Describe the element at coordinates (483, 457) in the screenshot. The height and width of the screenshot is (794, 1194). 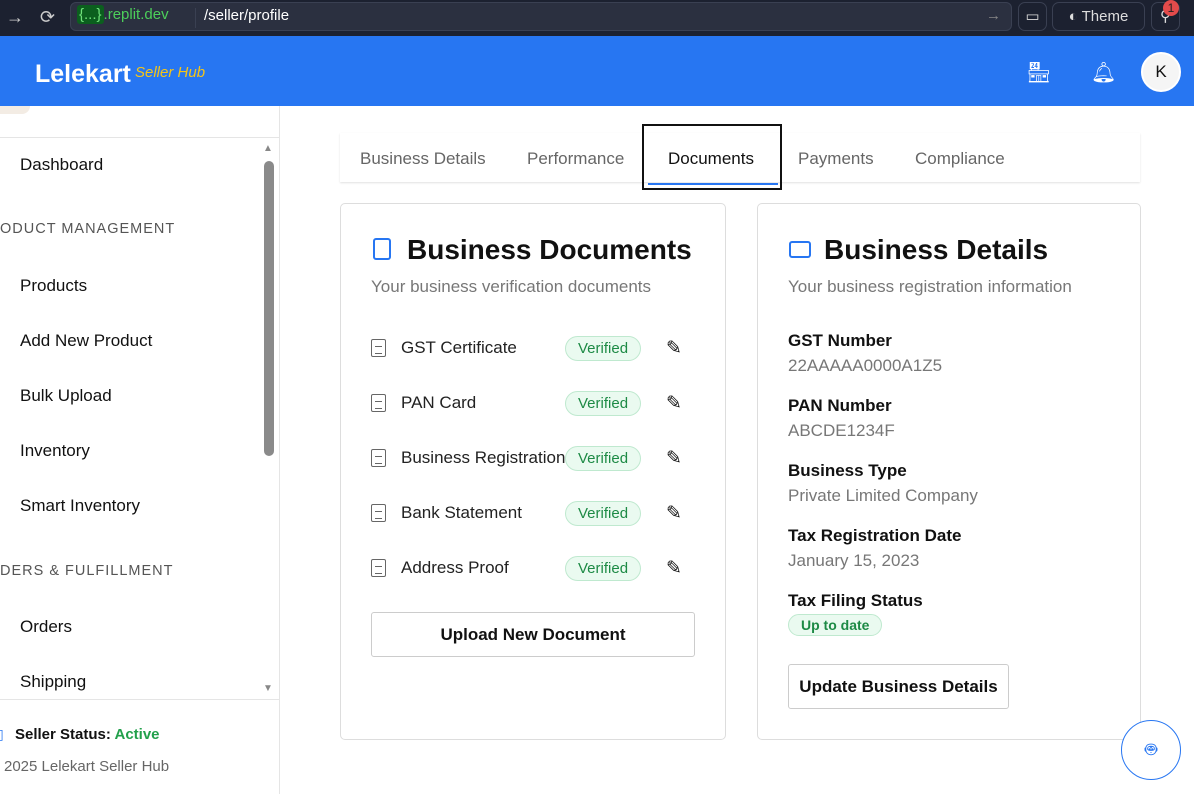
I see `document-name: Business Registration` at that location.